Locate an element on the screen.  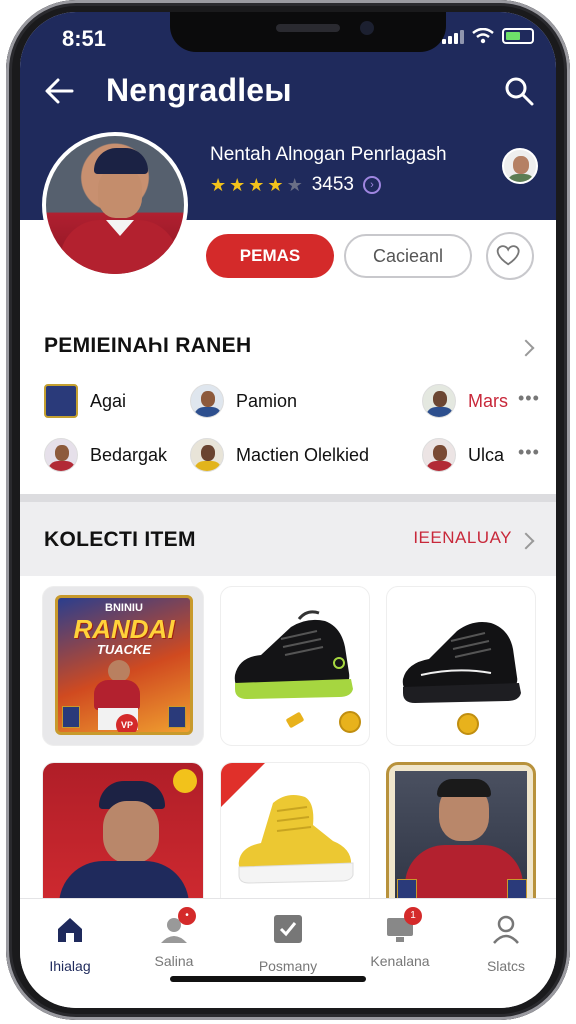
yellow-sneaker-image is located at coordinates (296, 839).